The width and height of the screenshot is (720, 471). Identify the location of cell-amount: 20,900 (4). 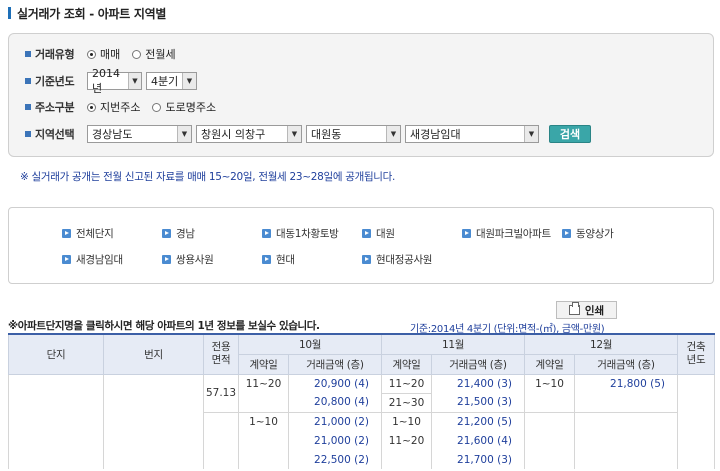
(335, 383).